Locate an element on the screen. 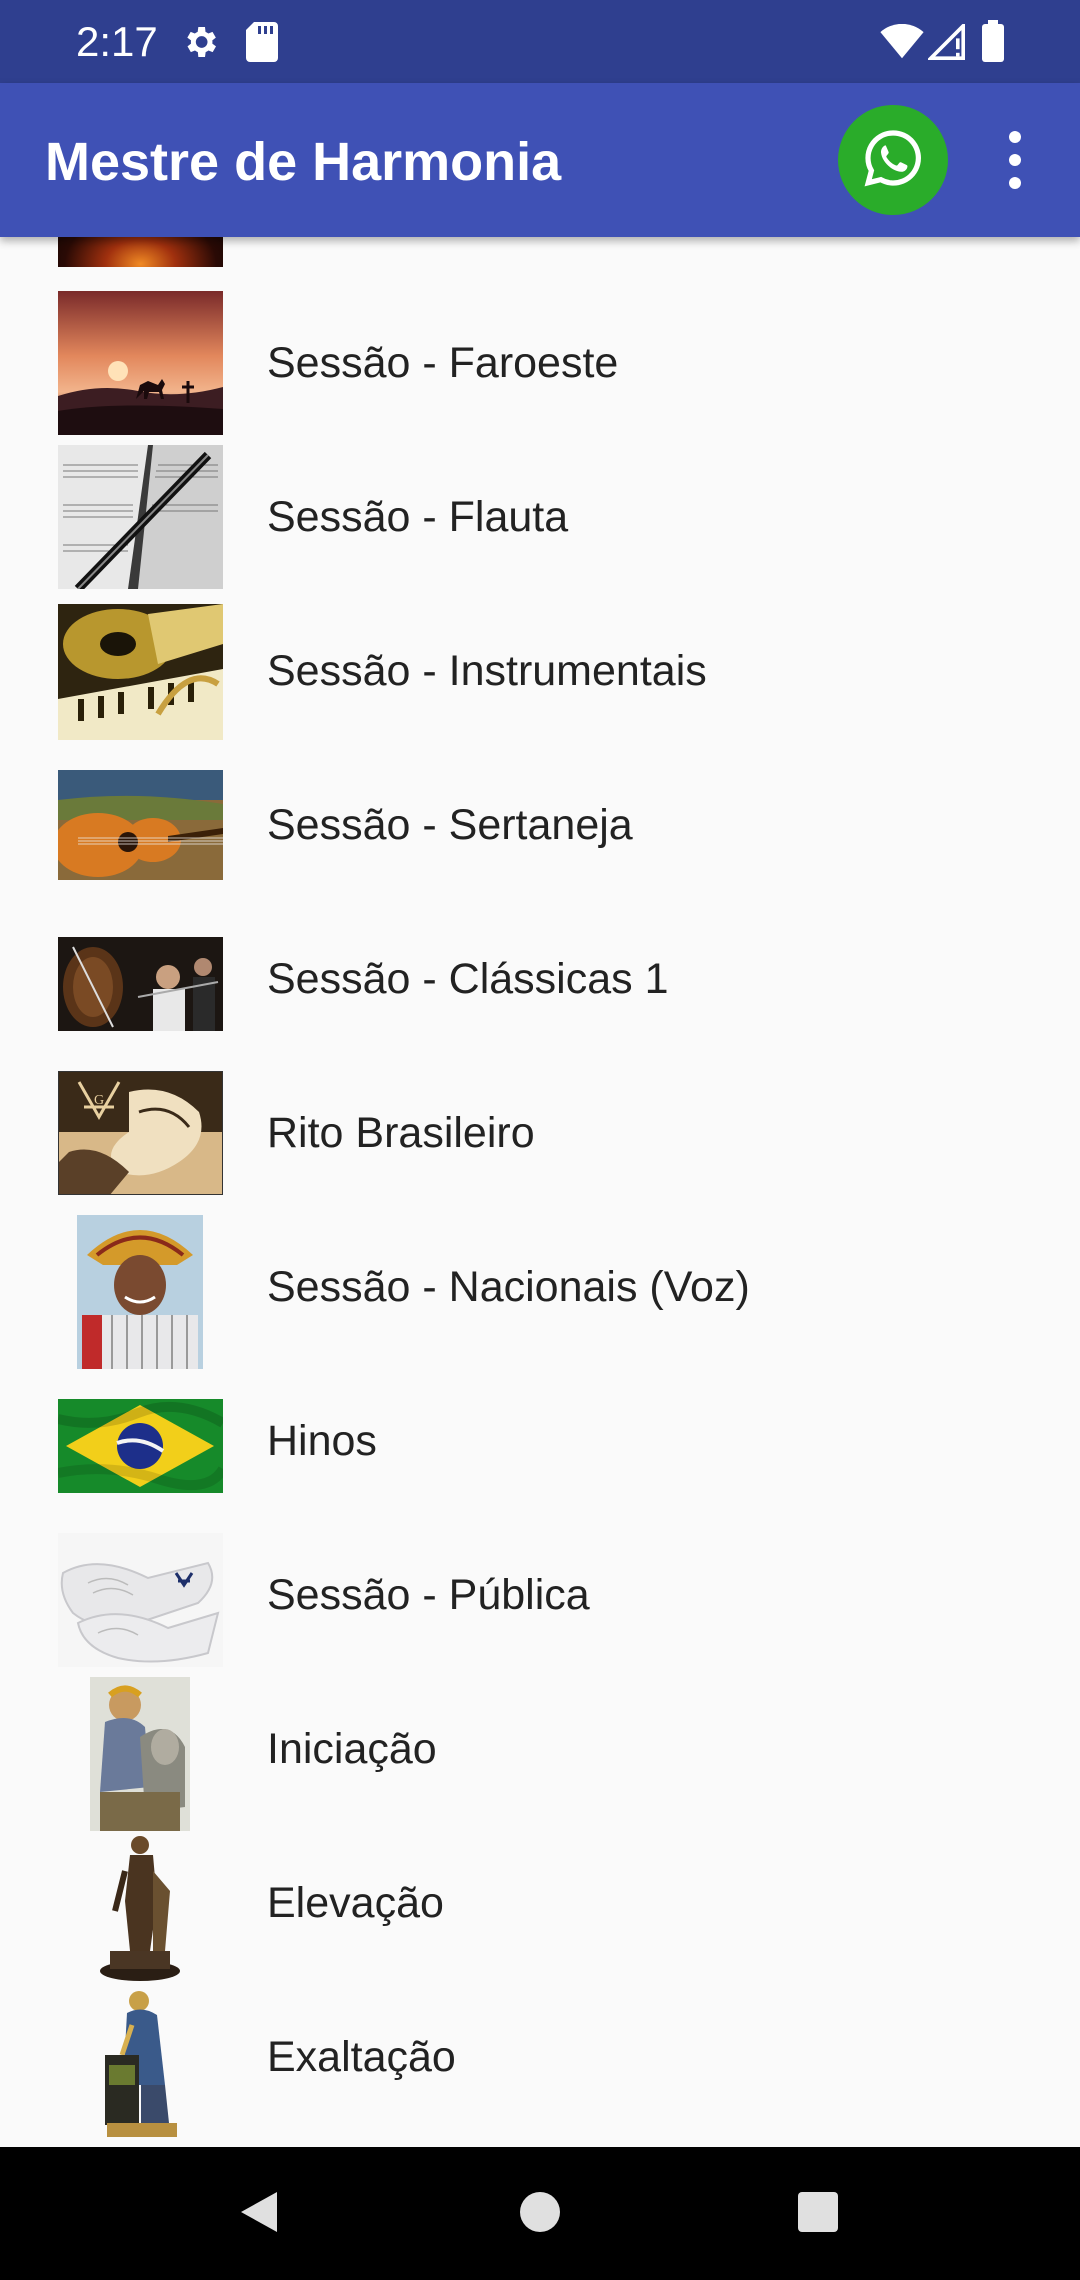  list-item: Sessão - Pública is located at coordinates (540, 1600).